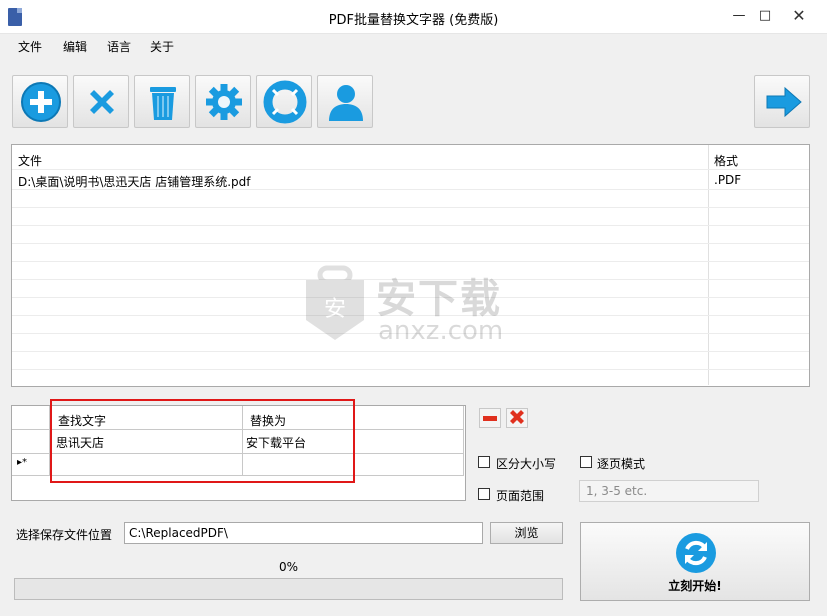 The width and height of the screenshot is (827, 616). I want to click on add-file-button, so click(40, 101).